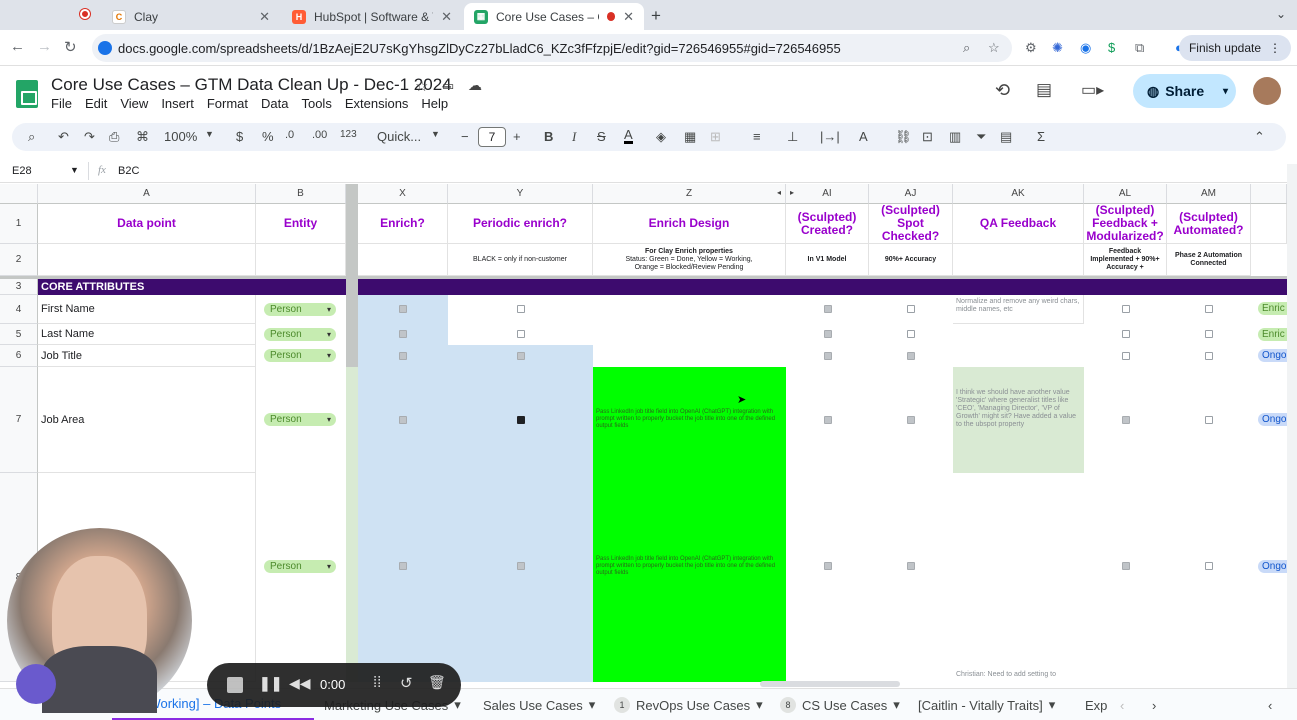  What do you see at coordinates (1031, 48) in the screenshot?
I see `extension-icon: ⚙` at bounding box center [1031, 48].